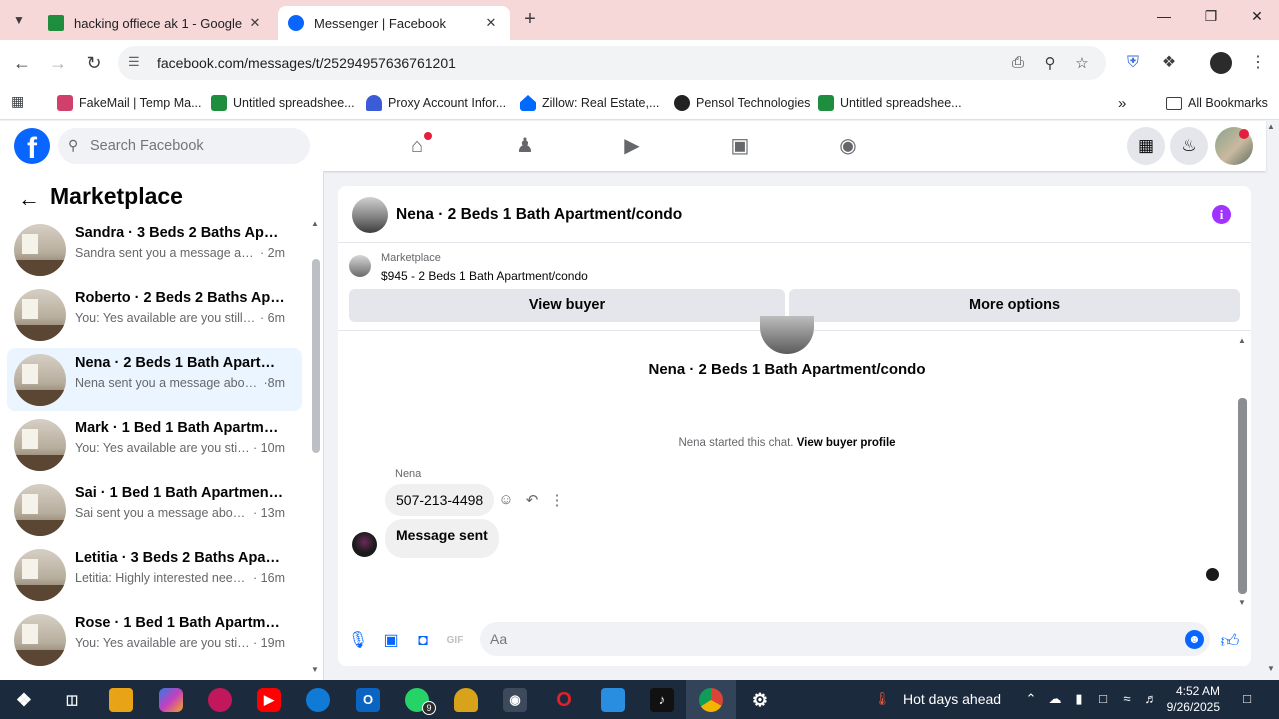 Image resolution: width=1279 pixels, height=719 pixels. Describe the element at coordinates (1271, 126) in the screenshot. I see `page-scroll-up-icon: ▲` at that location.